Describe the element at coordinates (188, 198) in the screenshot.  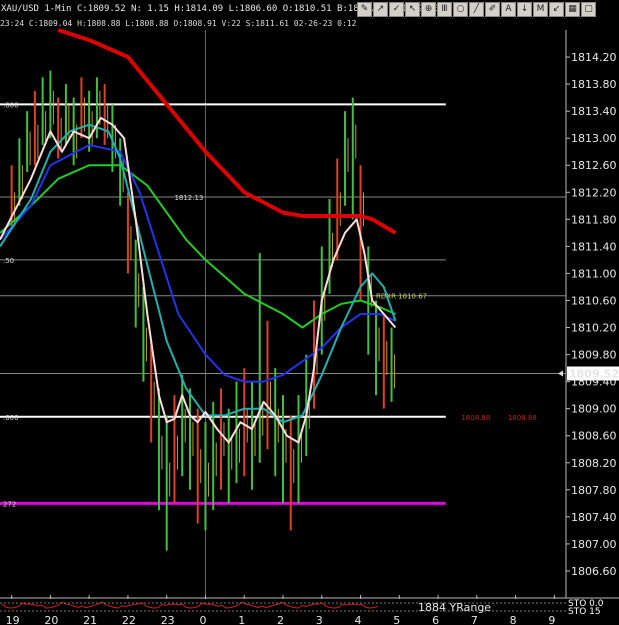
I see `price-annotation: 1812.13` at that location.